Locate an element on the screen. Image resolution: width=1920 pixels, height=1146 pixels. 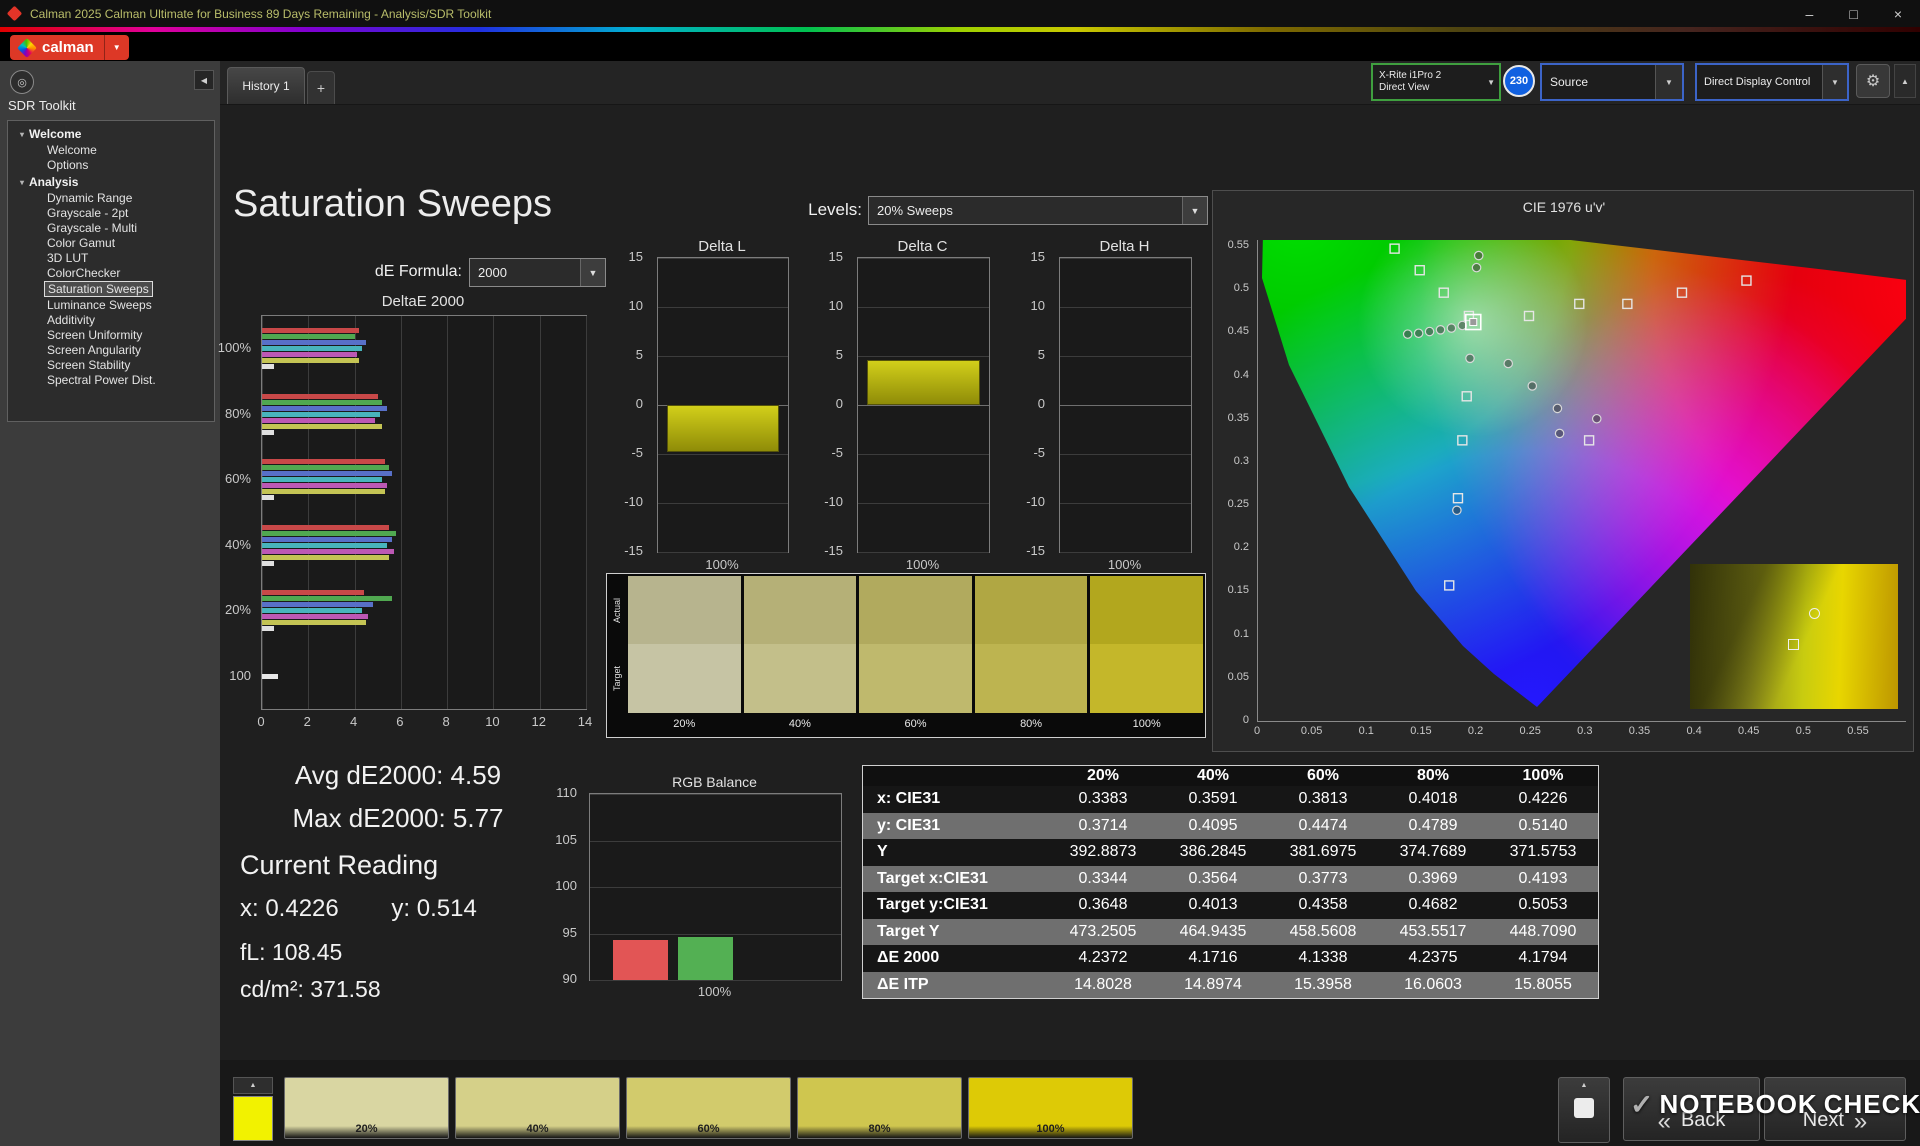
de-formula-dropdown: 2000 ▼ is located at coordinates (537, 272).